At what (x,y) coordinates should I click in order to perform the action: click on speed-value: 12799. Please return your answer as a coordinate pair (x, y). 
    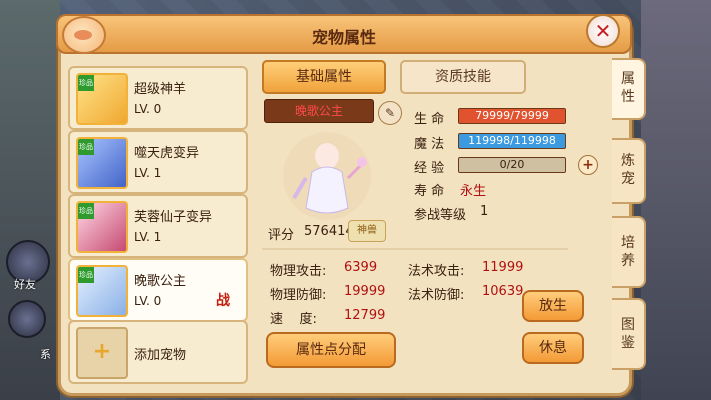
    Looking at the image, I should click on (365, 315).